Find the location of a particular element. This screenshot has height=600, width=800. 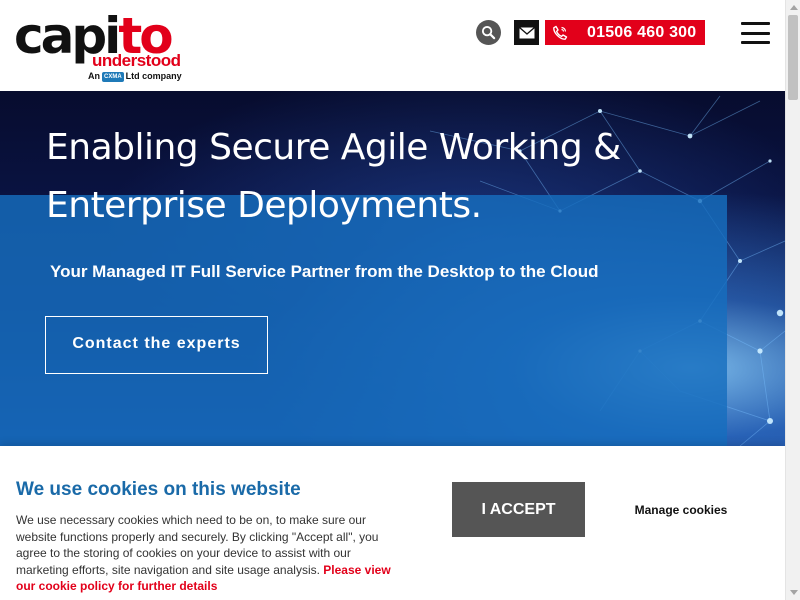

cookie-title: We use cookies on this website is located at coordinates (158, 489).